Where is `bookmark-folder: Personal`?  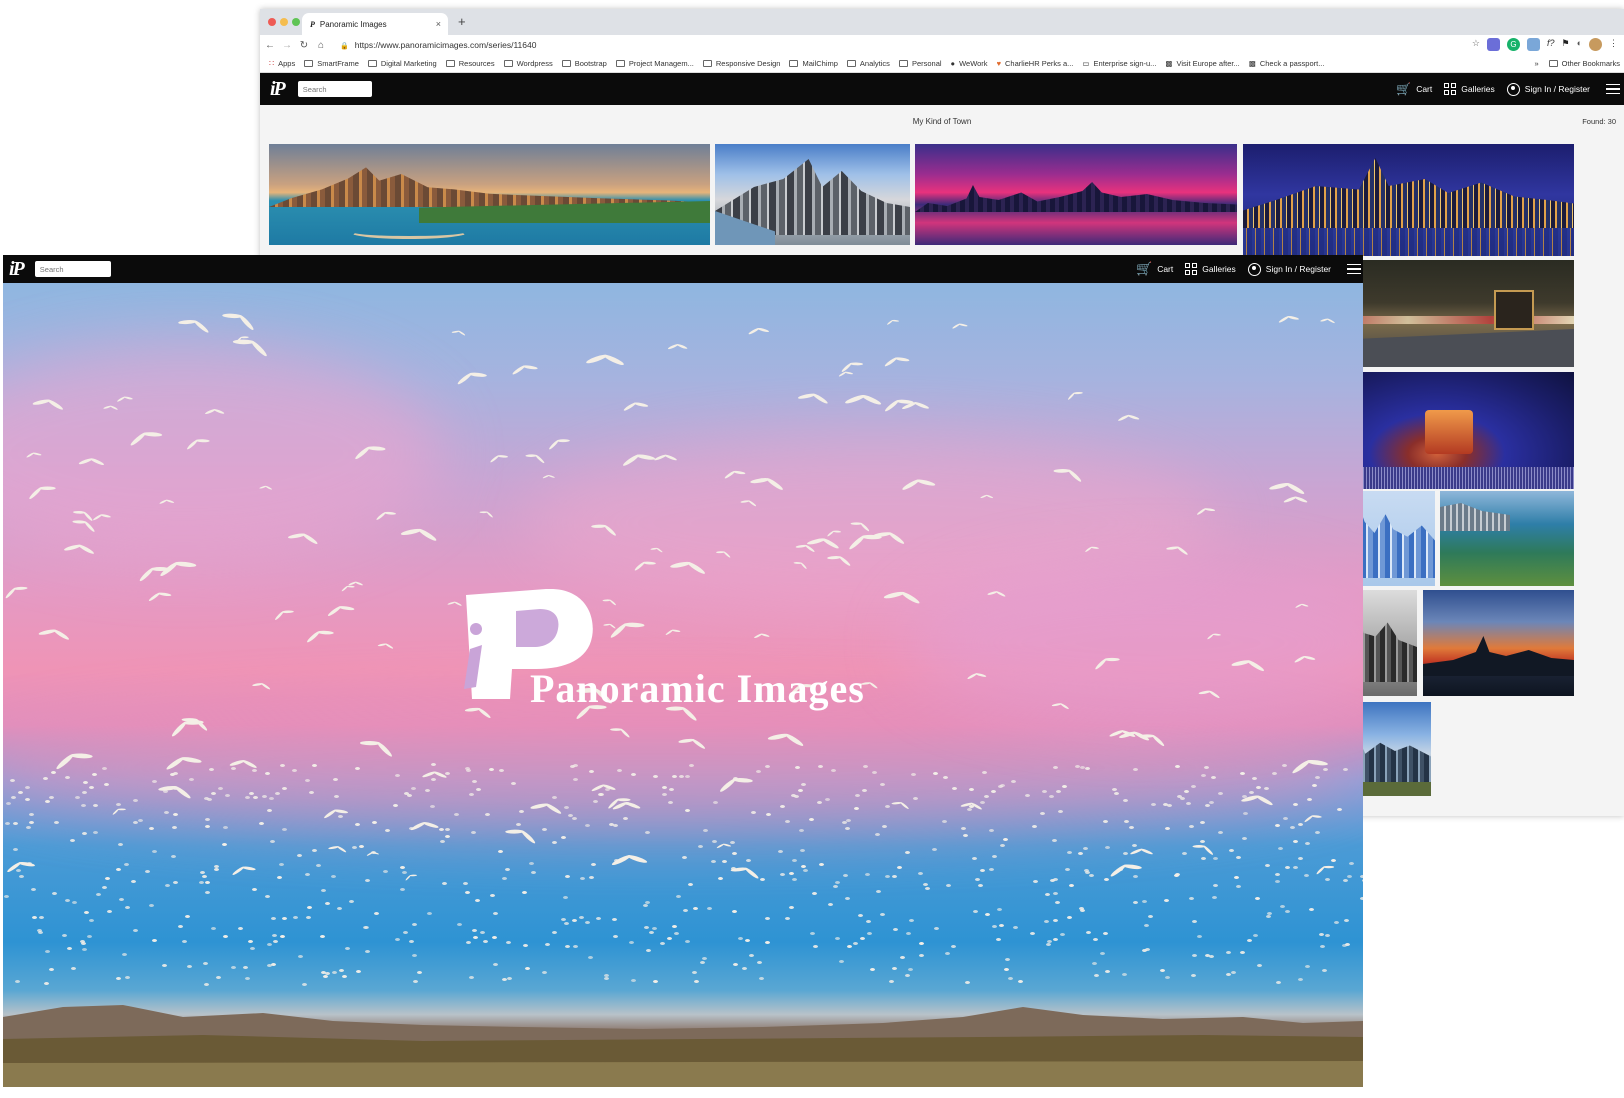
bookmark-folder: Personal is located at coordinates (920, 63).